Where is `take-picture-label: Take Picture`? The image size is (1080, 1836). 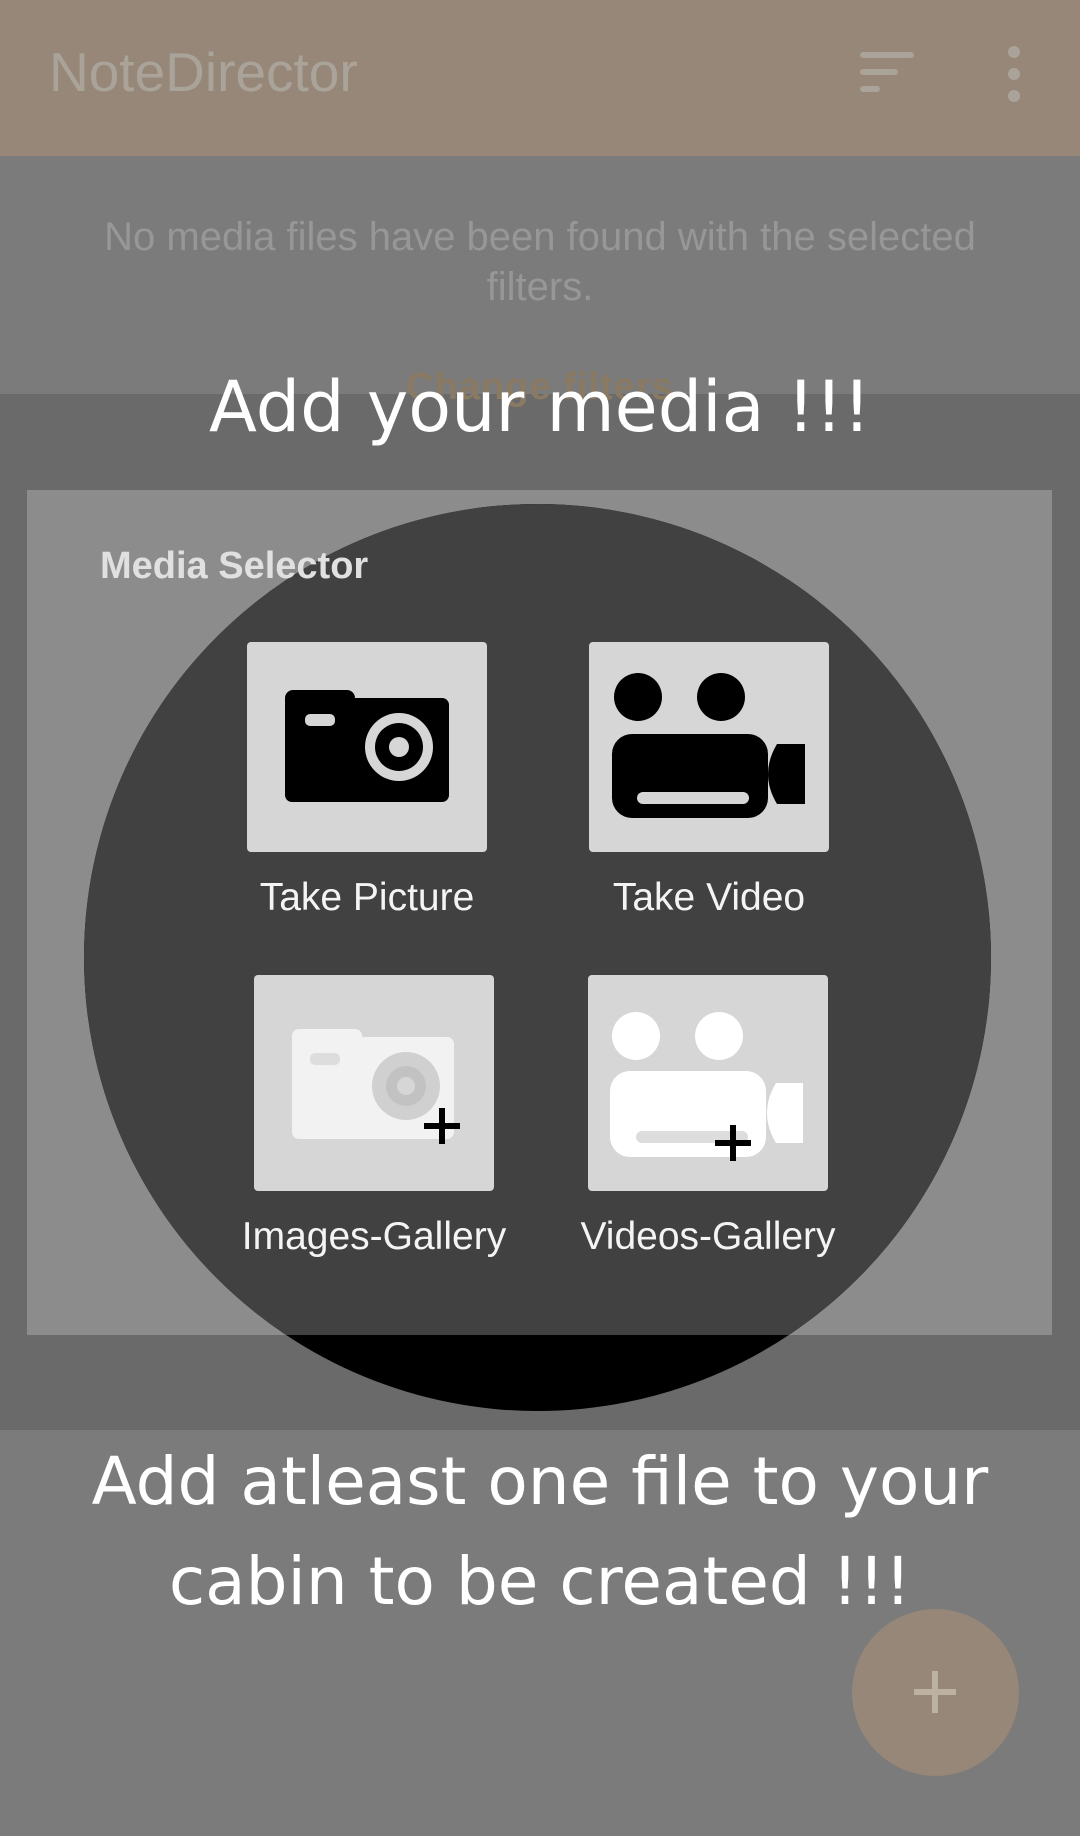 take-picture-label: Take Picture is located at coordinates (367, 897).